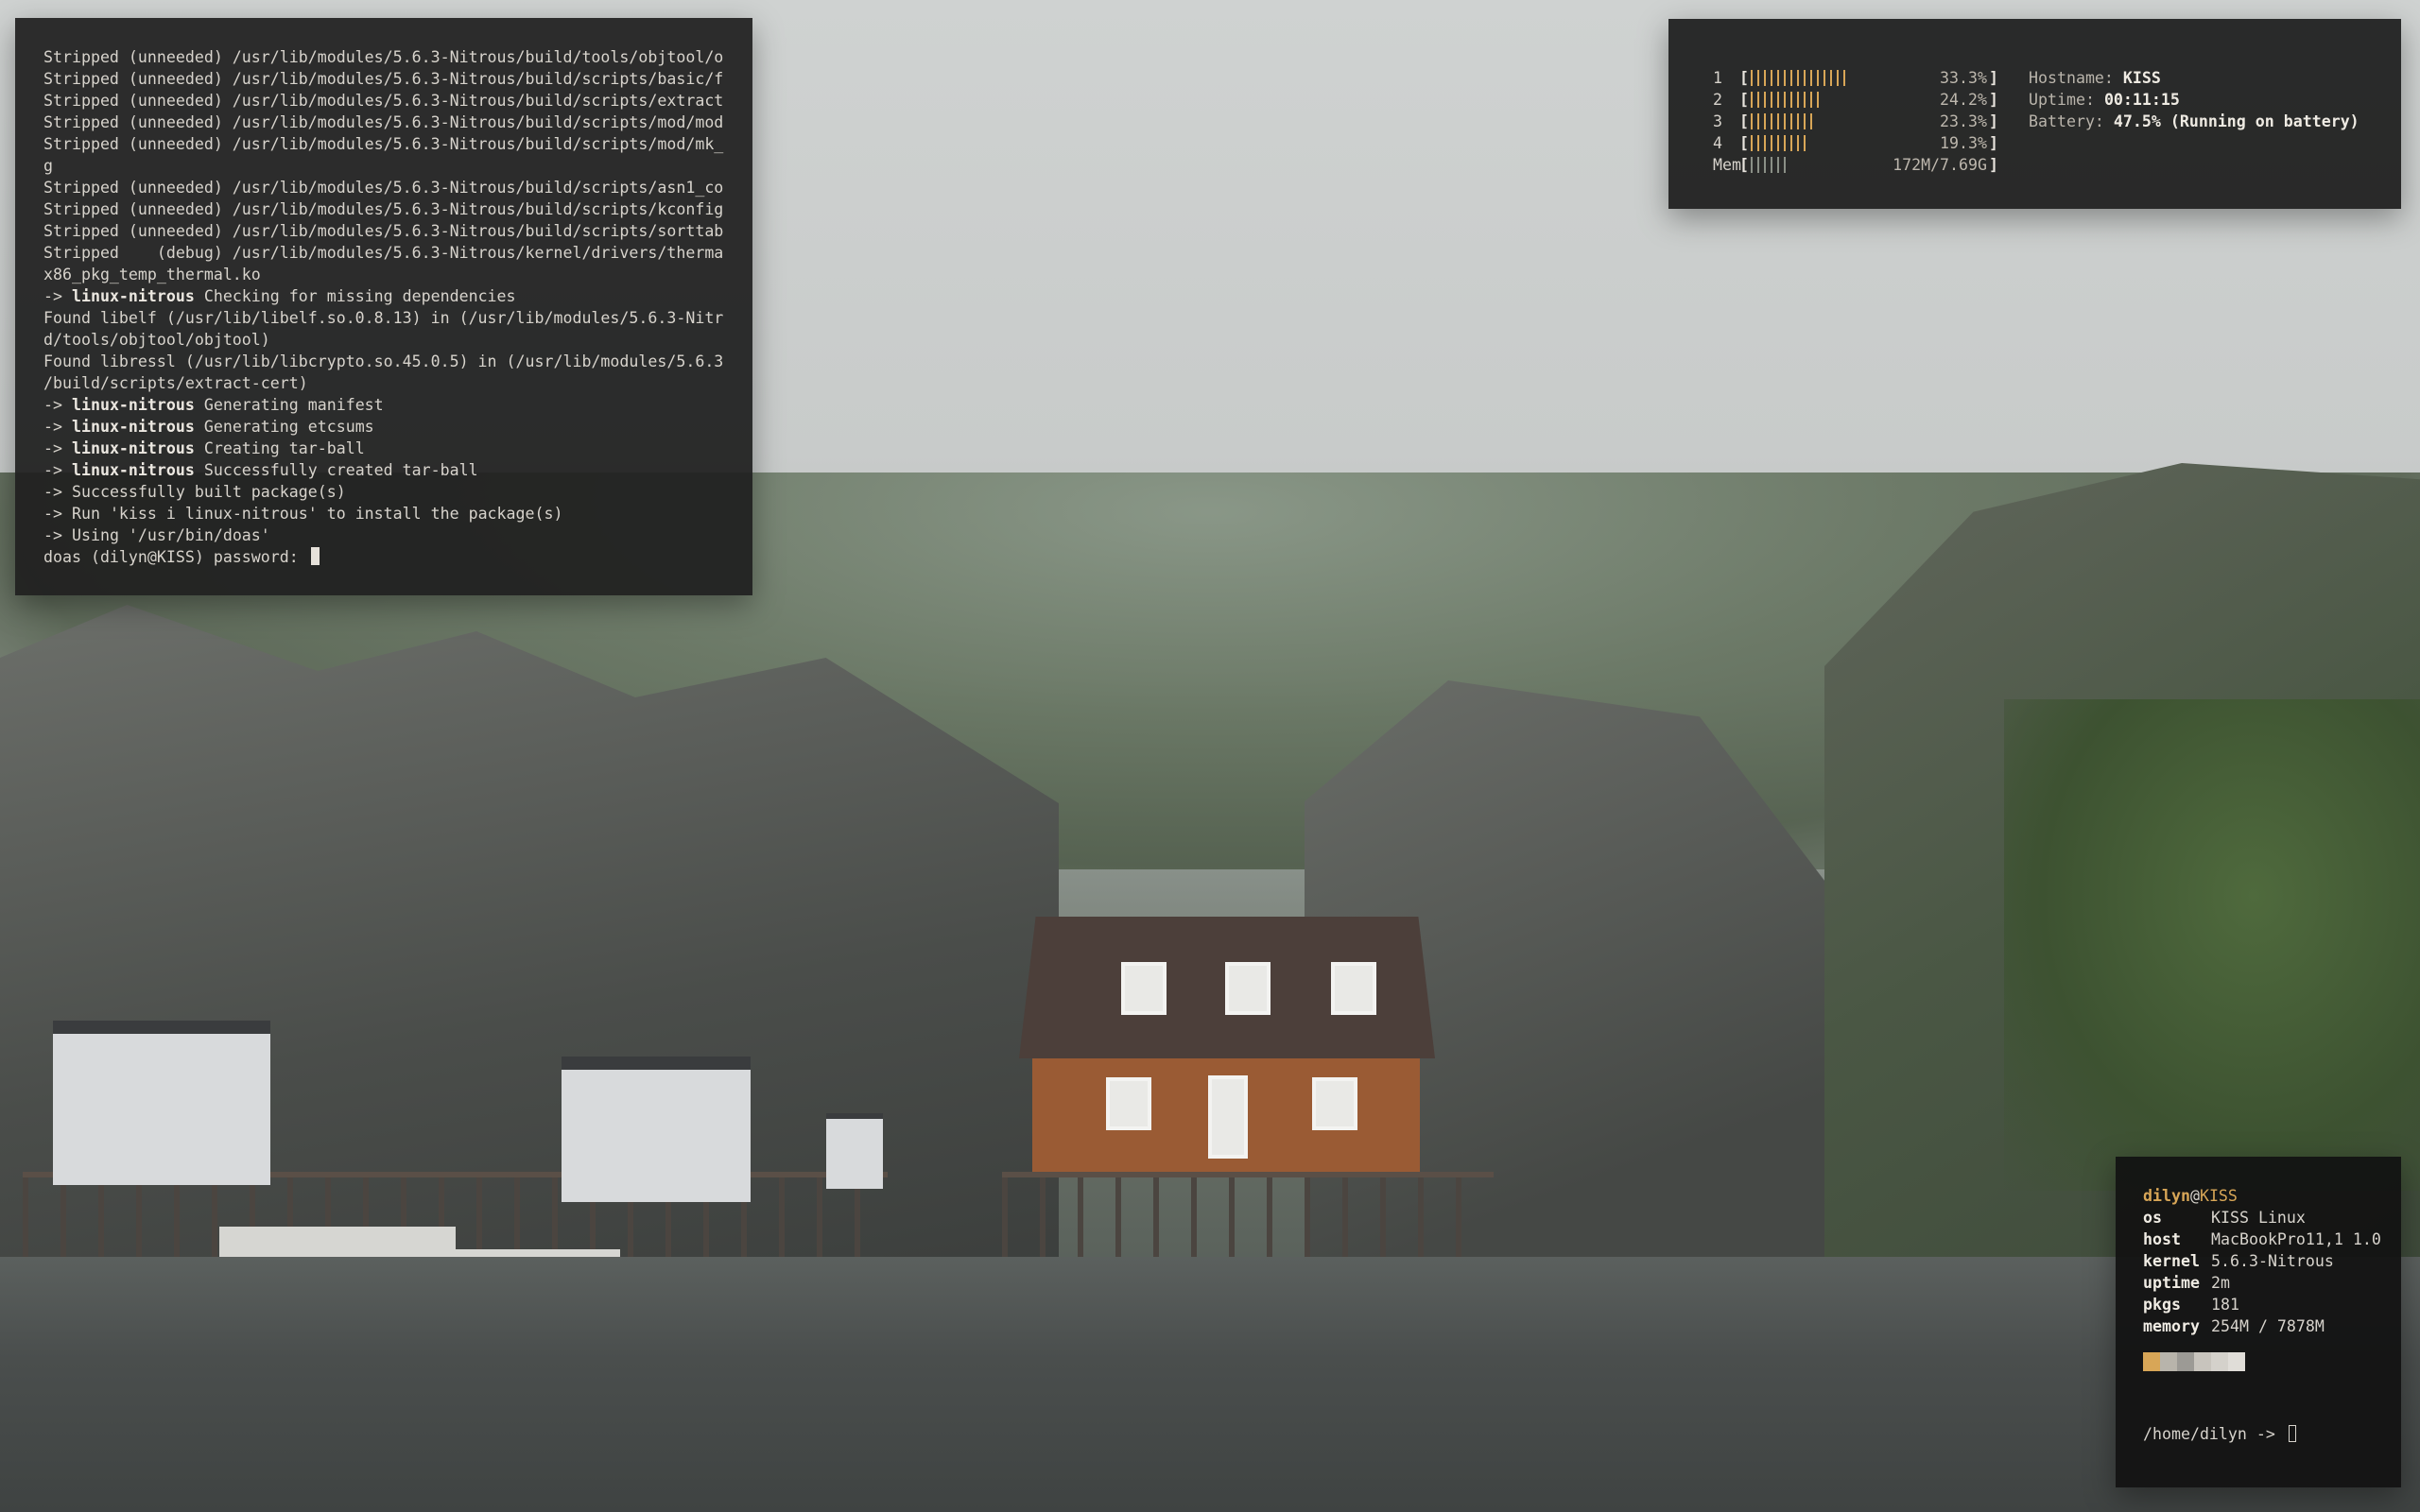 This screenshot has width=2420, height=1512. What do you see at coordinates (336, 470) in the screenshot?
I see `line-text: Successfully created tar-ball` at bounding box center [336, 470].